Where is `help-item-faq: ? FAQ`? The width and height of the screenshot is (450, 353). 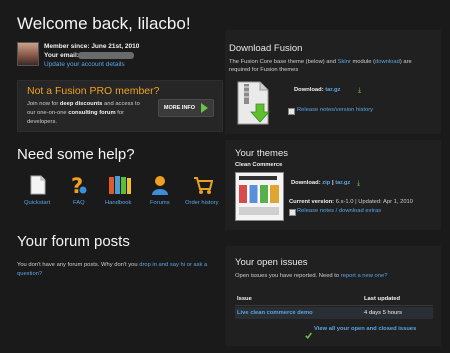 help-item-faq: ? FAQ is located at coordinates (79, 191).